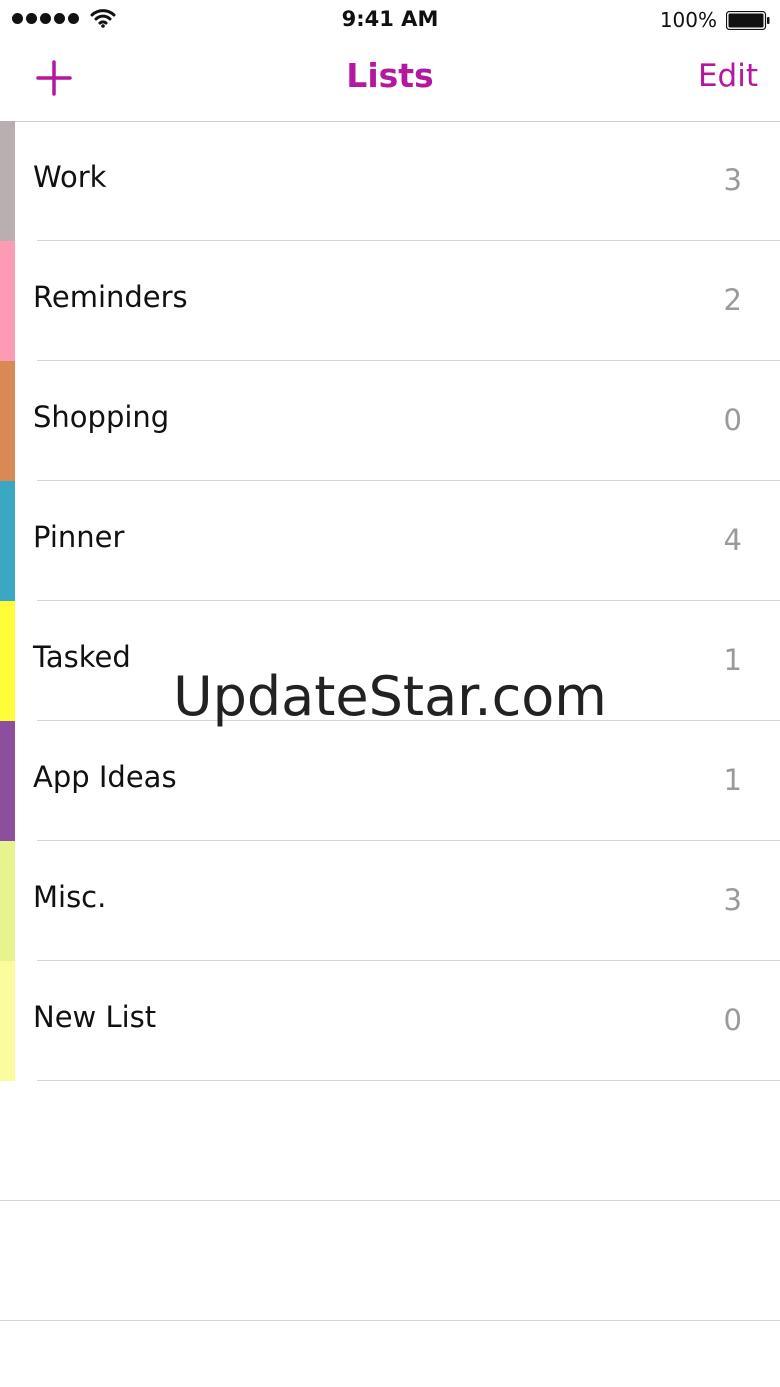 The image size is (780, 1387). Describe the element at coordinates (390, 301) in the screenshot. I see `list-item: Reminders 2` at that location.